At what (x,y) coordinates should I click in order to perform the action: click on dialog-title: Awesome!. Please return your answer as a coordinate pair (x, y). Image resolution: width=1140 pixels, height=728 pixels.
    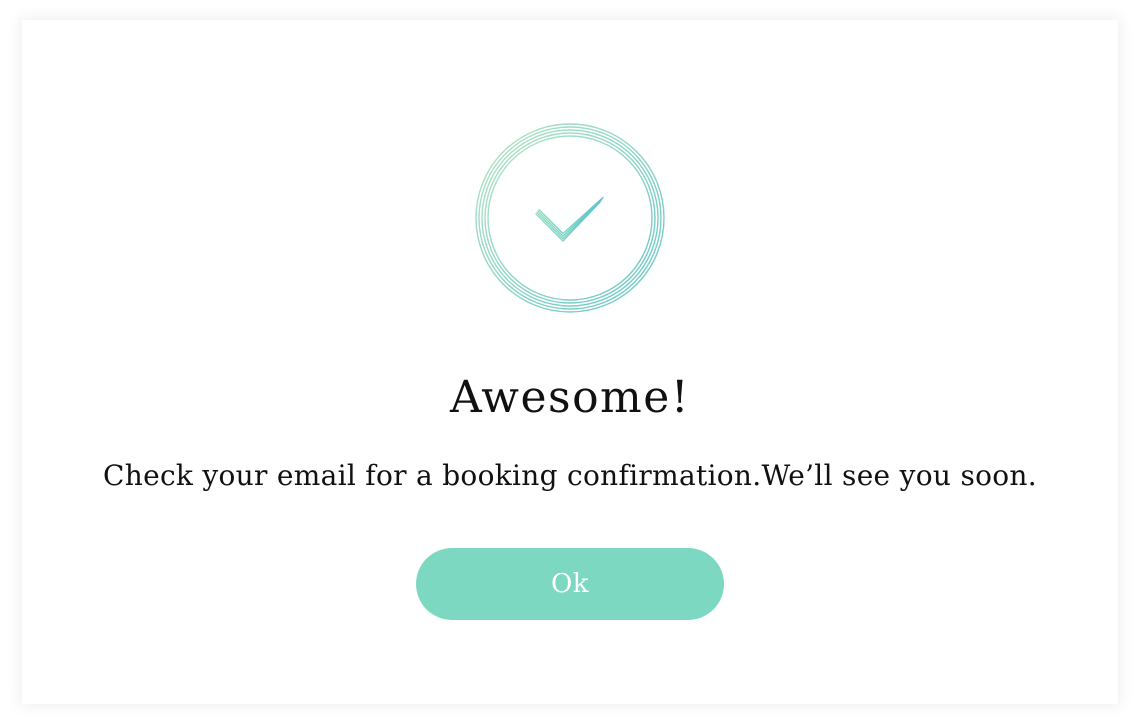
    Looking at the image, I should click on (569, 397).